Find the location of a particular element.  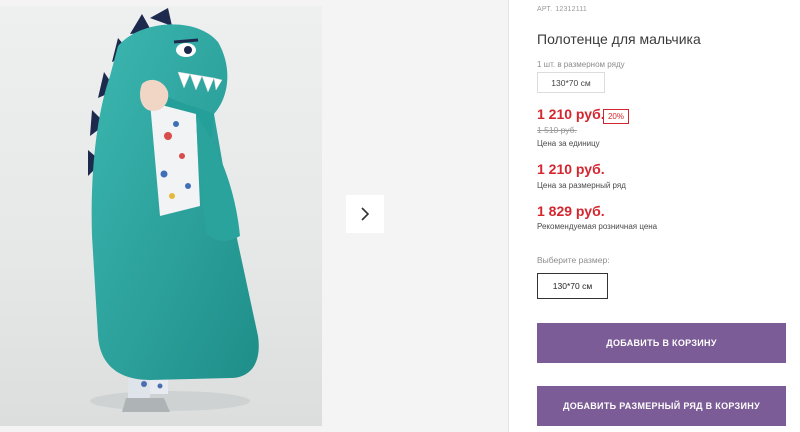

size-selector-label: Выберите размер: is located at coordinates (573, 260).